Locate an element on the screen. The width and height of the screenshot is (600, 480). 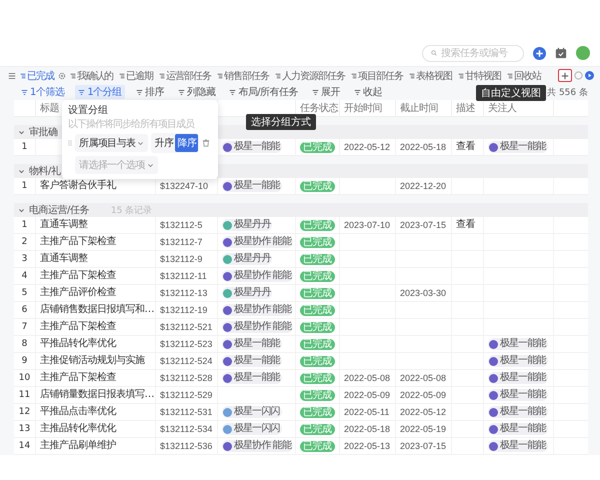
task-title: 平推品点击率优化 is located at coordinates (78, 412).